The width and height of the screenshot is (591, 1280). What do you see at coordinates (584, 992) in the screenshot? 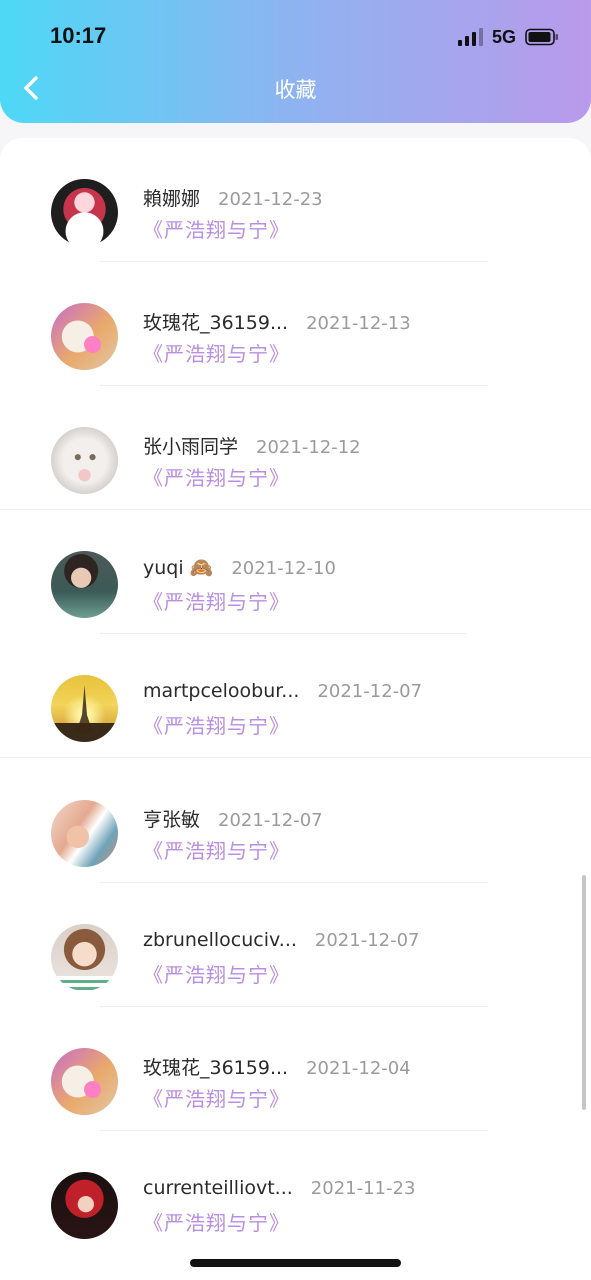
I see `scrollbar` at bounding box center [584, 992].